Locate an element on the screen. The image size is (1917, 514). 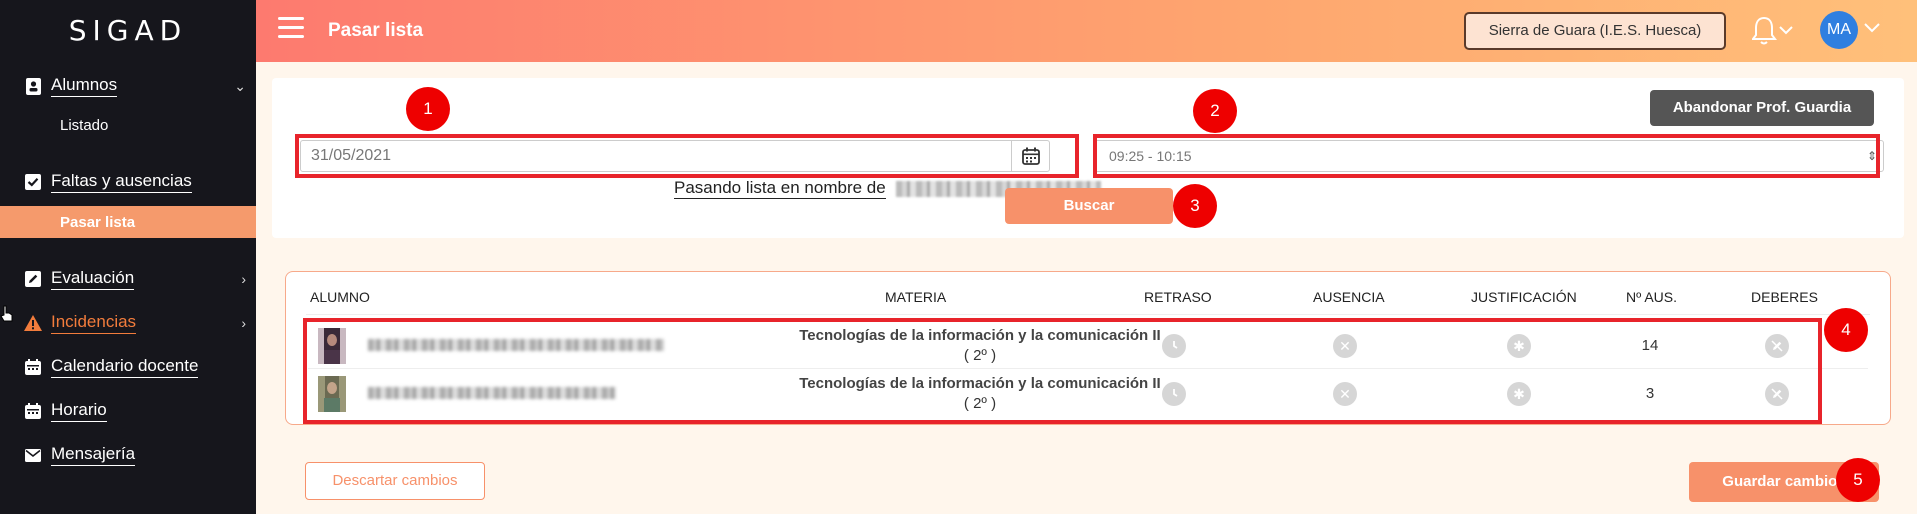
hand-cursor-icon is located at coordinates (7, 316).